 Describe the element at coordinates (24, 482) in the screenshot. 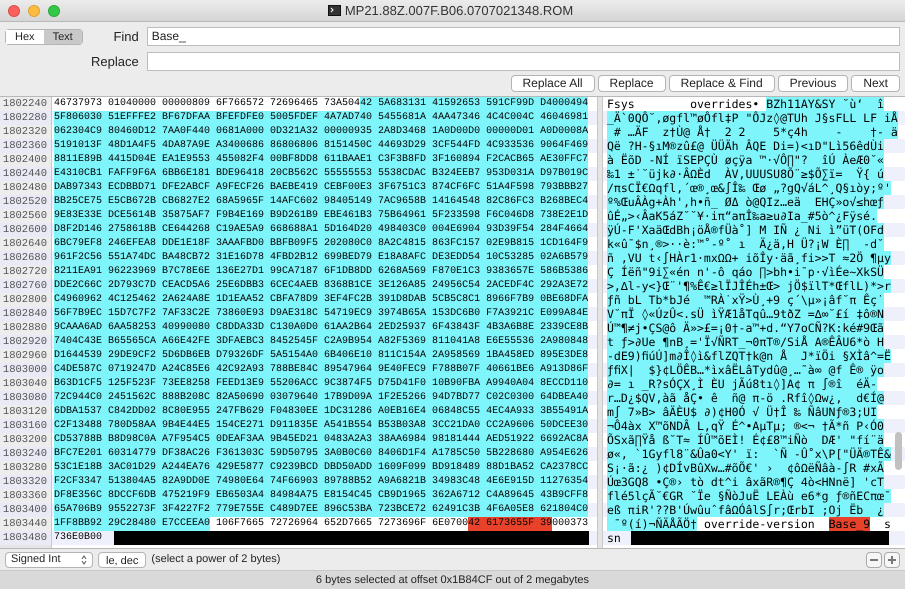

I see `offset-label: 1803320` at that location.